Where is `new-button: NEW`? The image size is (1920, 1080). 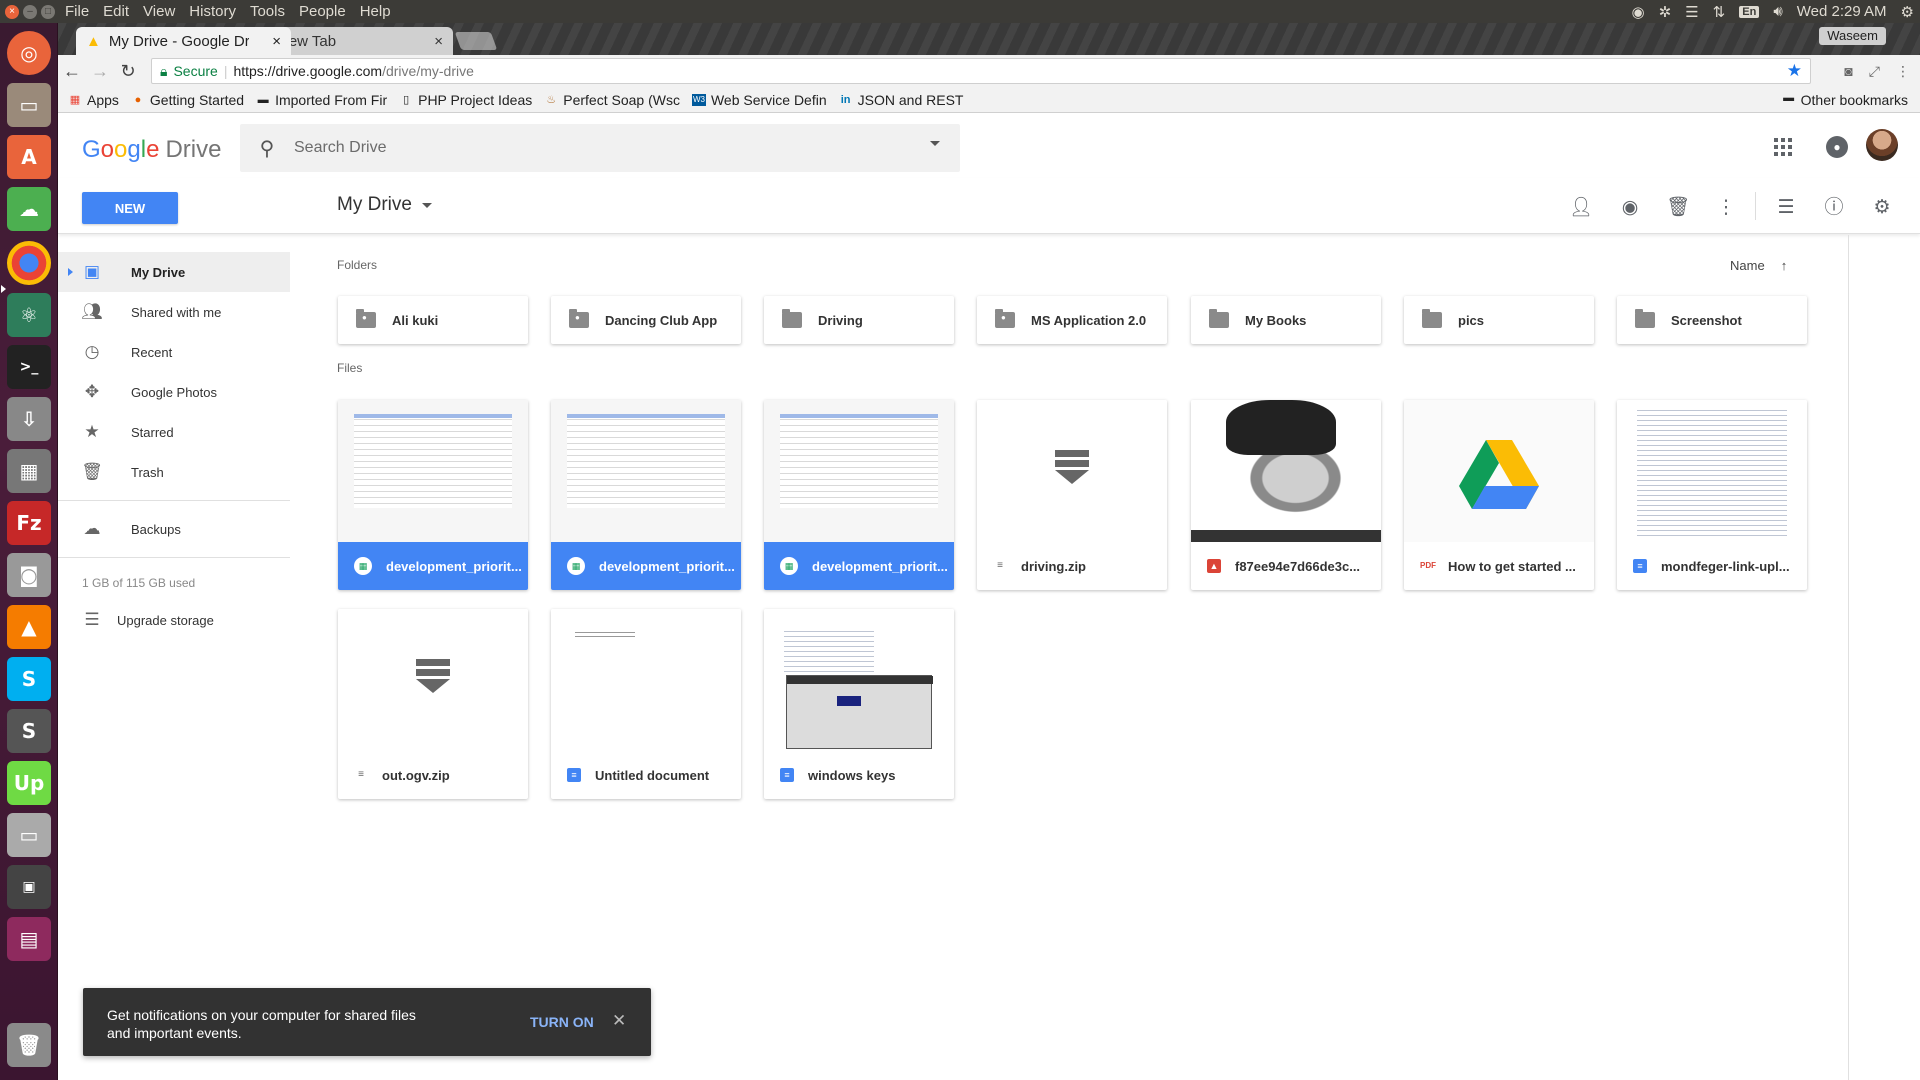
new-button: NEW is located at coordinates (130, 208).